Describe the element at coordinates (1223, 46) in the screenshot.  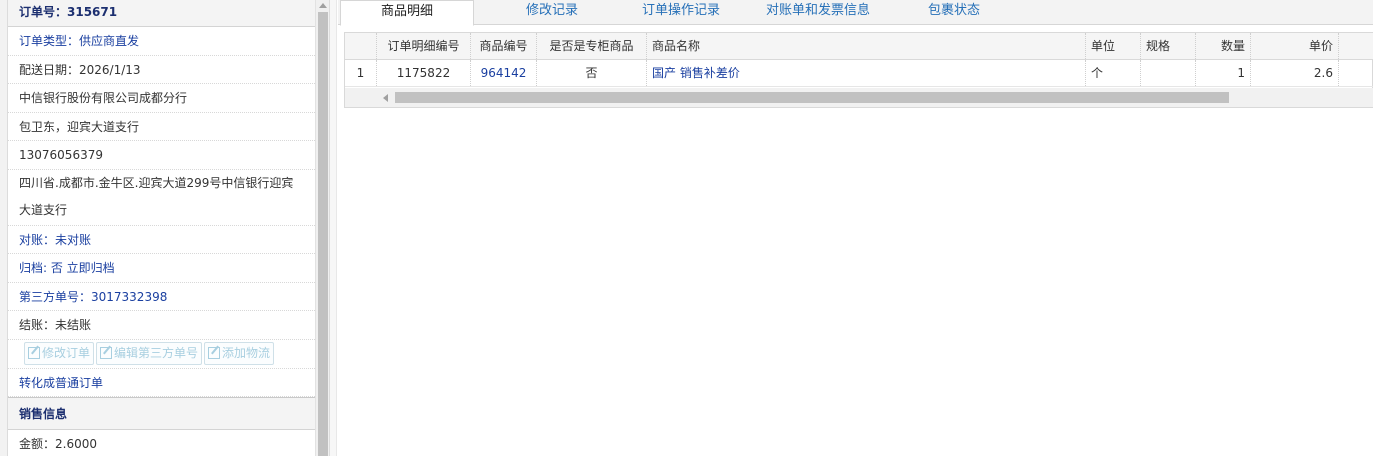
I see `col-quantity: 数量` at that location.